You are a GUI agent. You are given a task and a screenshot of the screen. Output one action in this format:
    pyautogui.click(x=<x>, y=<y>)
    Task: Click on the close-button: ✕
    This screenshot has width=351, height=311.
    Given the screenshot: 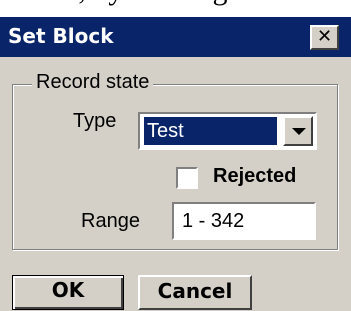 What is the action you would take?
    pyautogui.click(x=324, y=37)
    